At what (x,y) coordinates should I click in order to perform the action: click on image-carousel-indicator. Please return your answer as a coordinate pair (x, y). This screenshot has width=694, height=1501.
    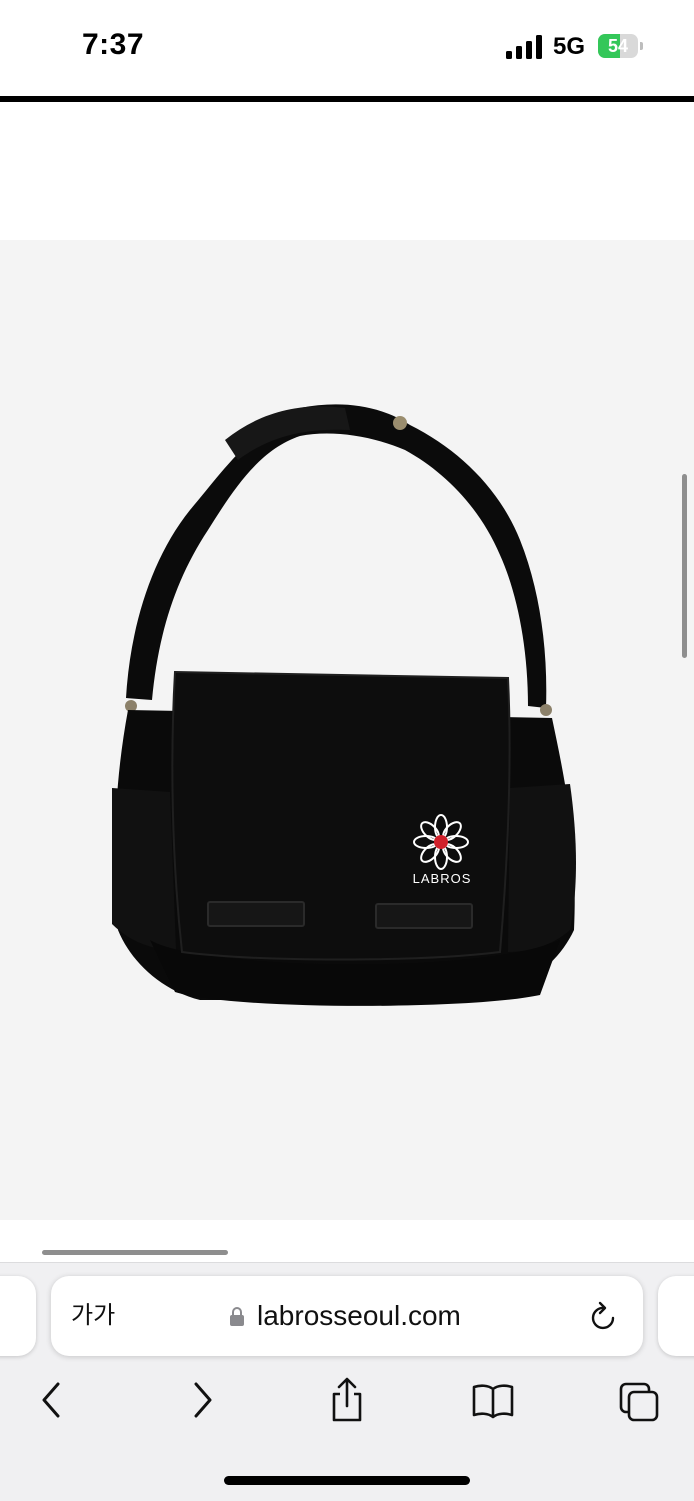
    Looking at the image, I should click on (135, 1252).